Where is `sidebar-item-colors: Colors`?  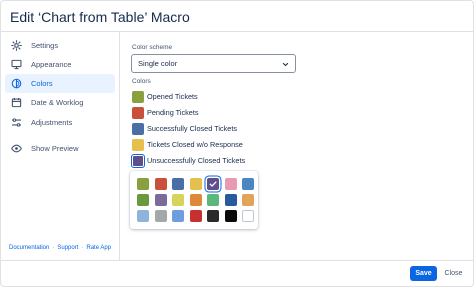 sidebar-item-colors: Colors is located at coordinates (60, 83).